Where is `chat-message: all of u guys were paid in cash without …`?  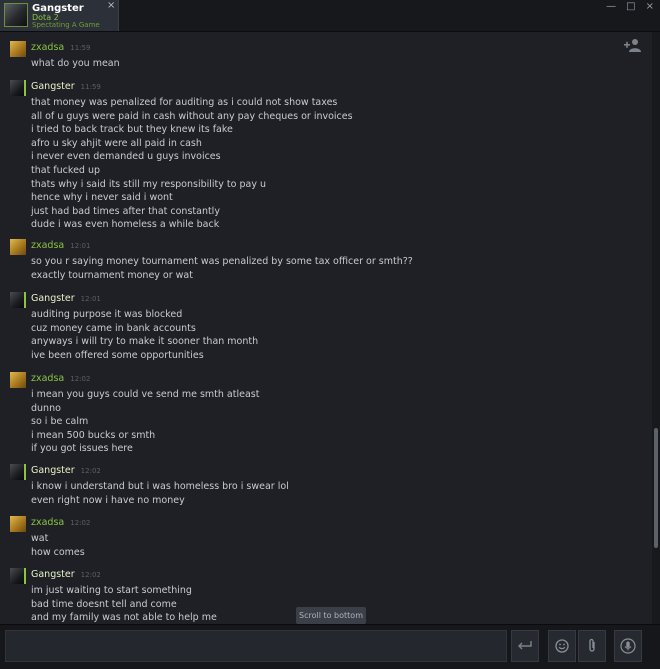 chat-message: all of u guys were paid in cash without … is located at coordinates (192, 116).